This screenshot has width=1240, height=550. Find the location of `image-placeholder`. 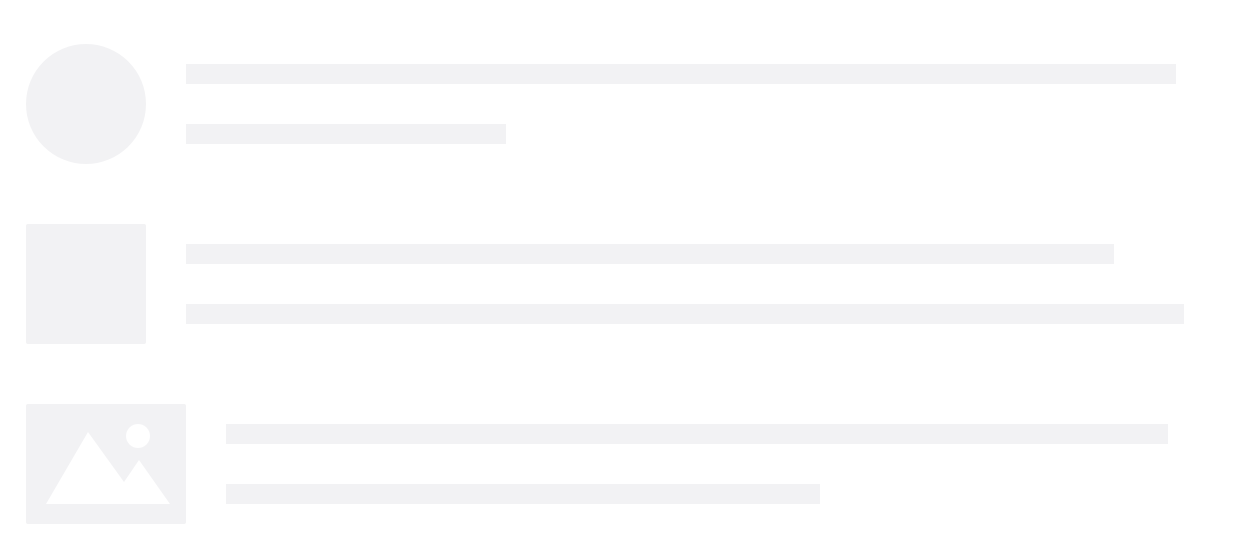

image-placeholder is located at coordinates (106, 464).